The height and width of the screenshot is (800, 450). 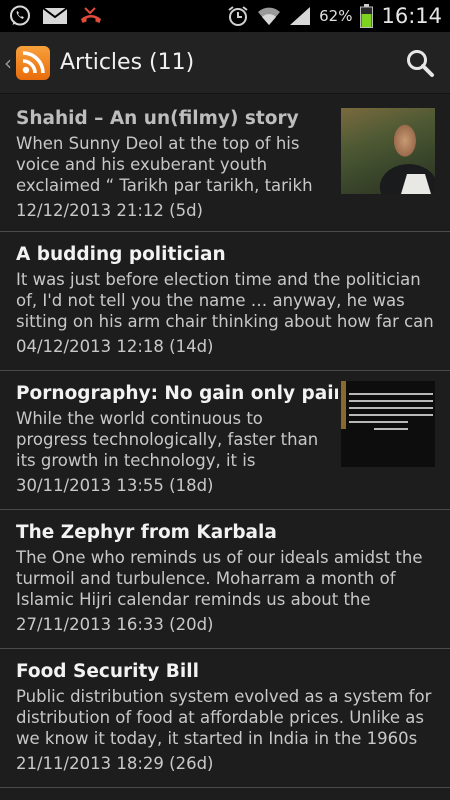 I want to click on article-date: 30/11/2013 13:55 (18d), so click(x=115, y=485).